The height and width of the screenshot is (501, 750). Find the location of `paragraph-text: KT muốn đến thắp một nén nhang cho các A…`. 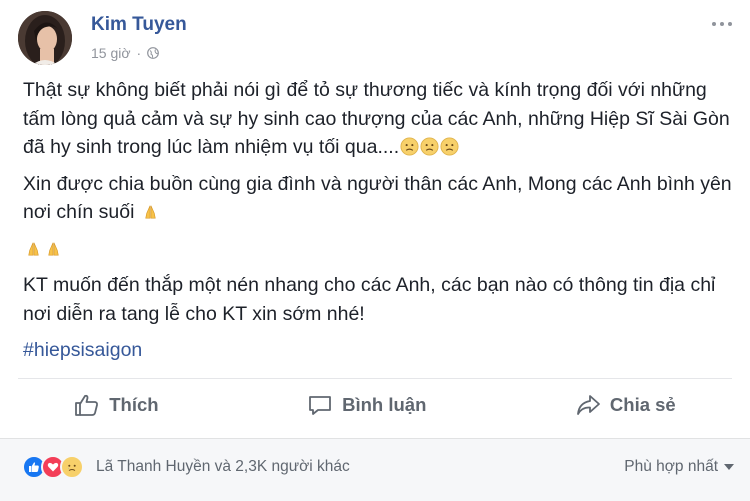

paragraph-text: KT muốn đến thắp một nén nhang cho các A… is located at coordinates (369, 299).